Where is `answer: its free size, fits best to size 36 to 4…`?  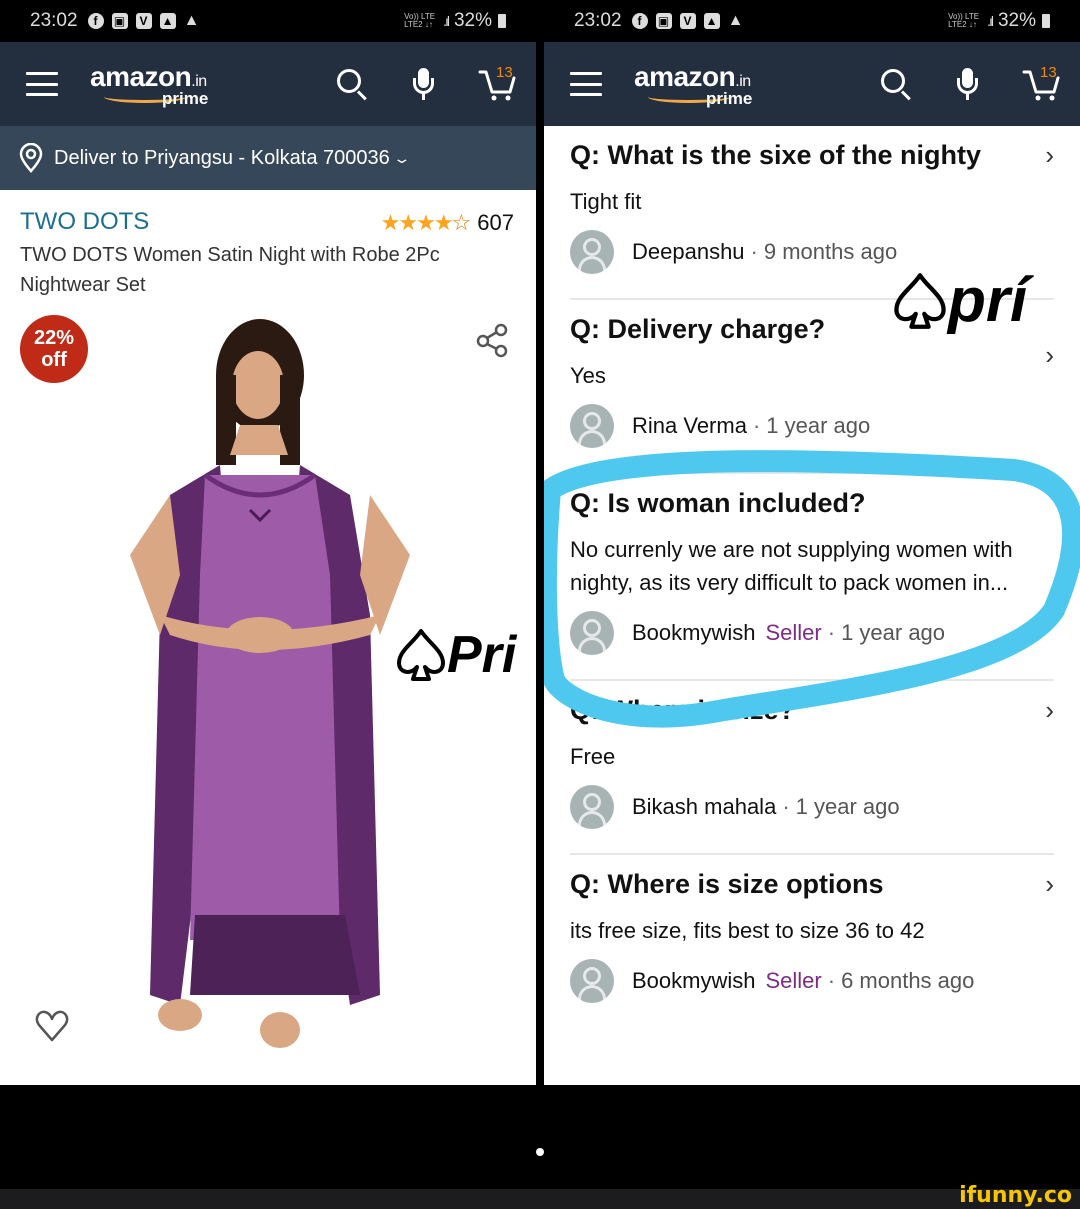
answer: its free size, fits best to size 36 to 4… is located at coordinates (747, 930).